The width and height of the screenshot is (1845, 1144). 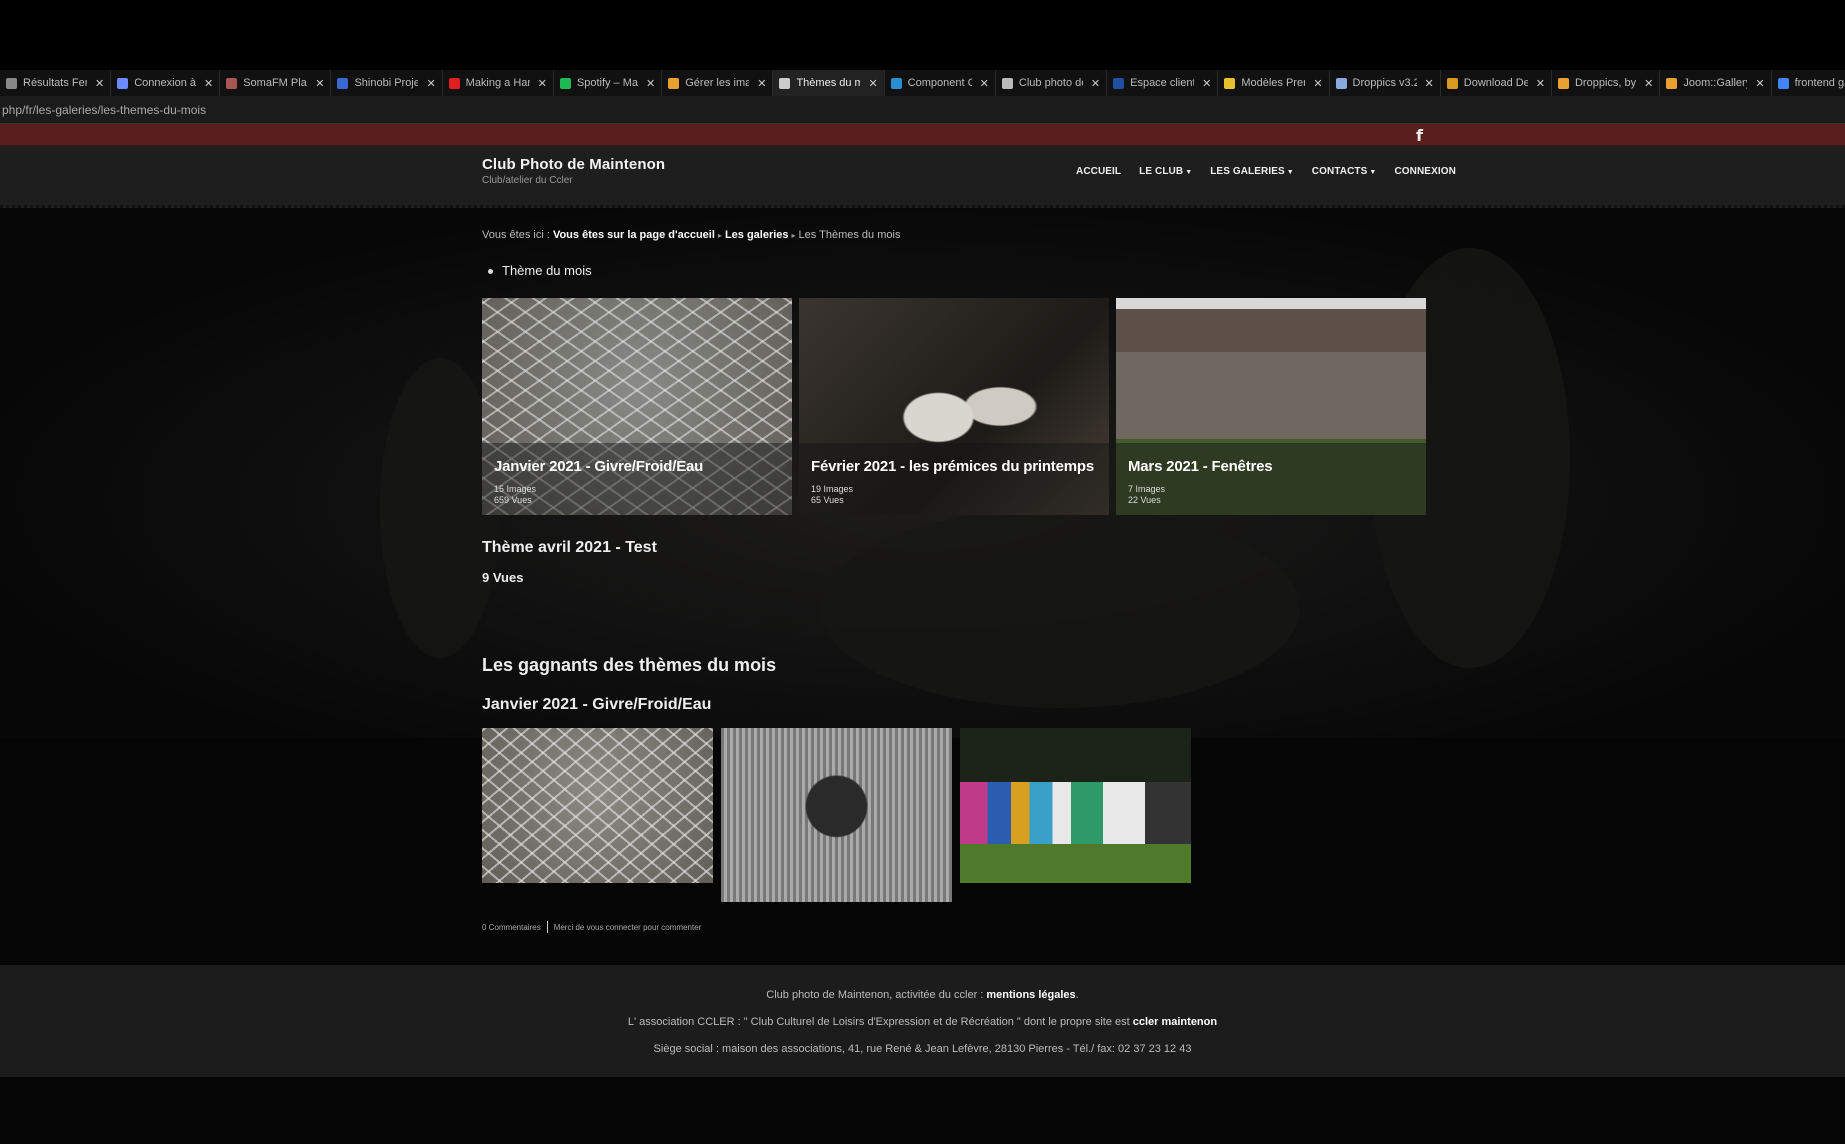 I want to click on tab-11: Modèles Prem ✕, so click(x=1274, y=83).